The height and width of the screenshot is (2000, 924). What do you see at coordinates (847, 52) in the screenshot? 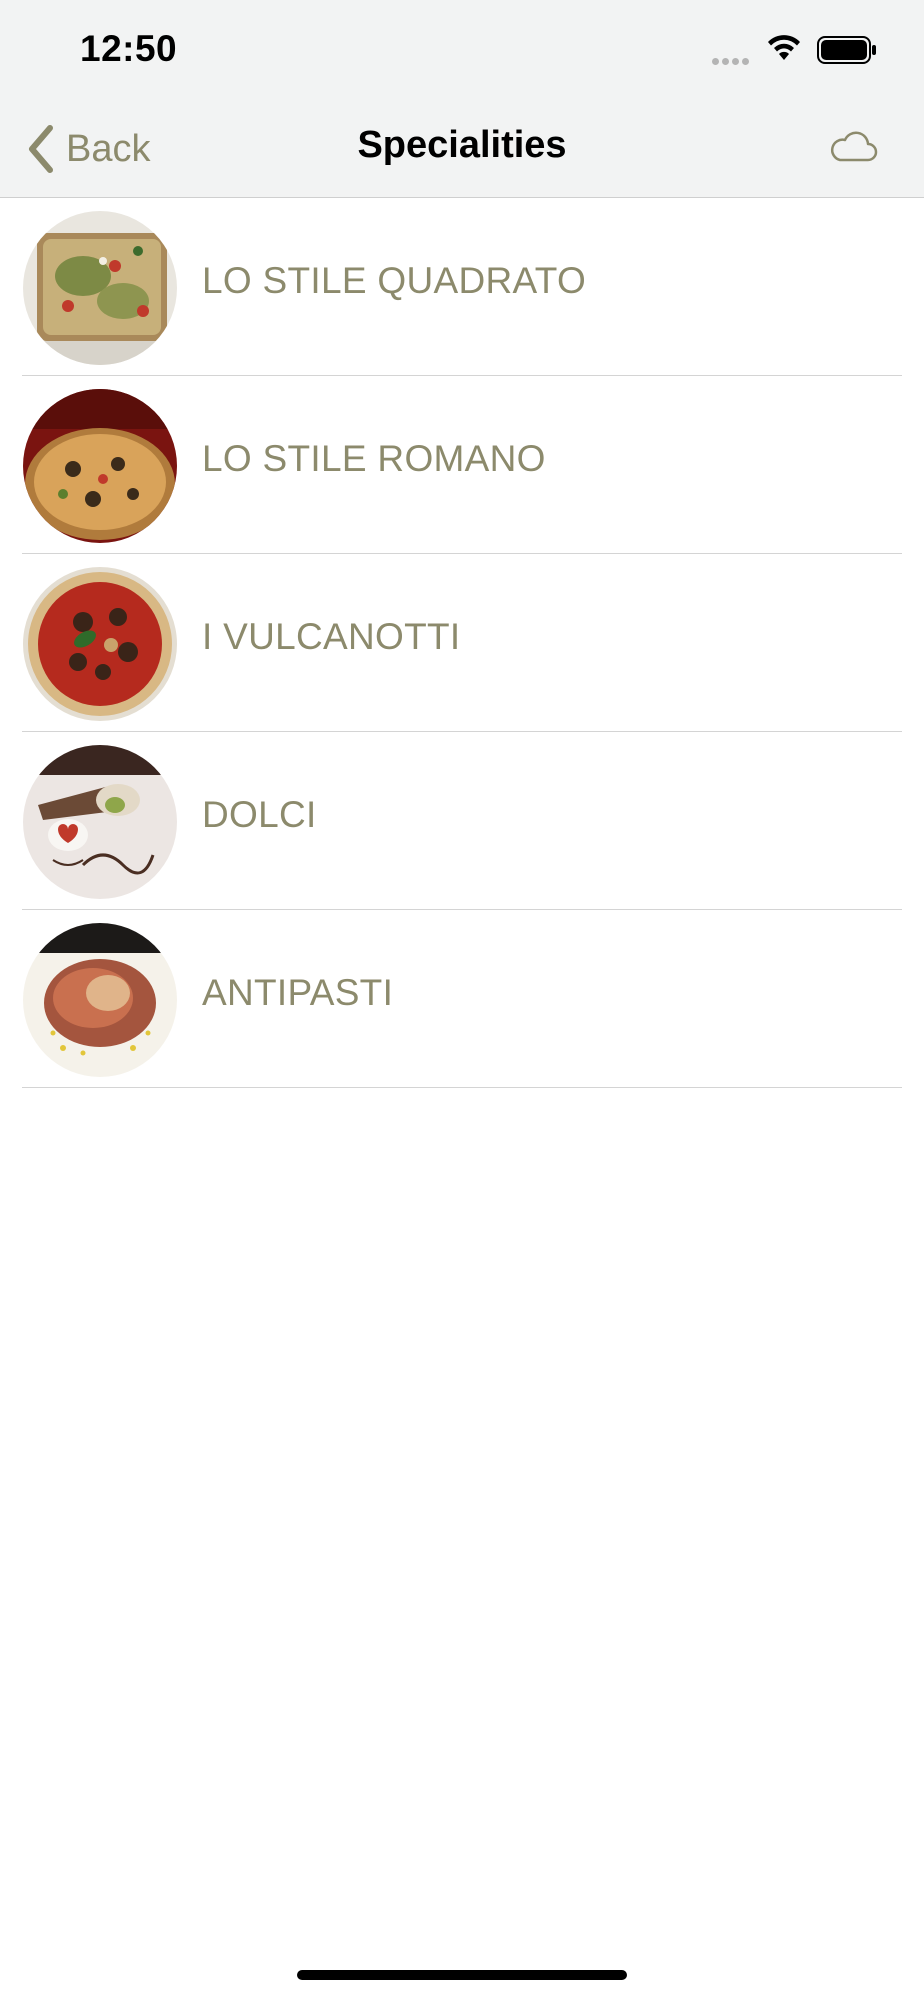
I see `battery-icon` at bounding box center [847, 52].